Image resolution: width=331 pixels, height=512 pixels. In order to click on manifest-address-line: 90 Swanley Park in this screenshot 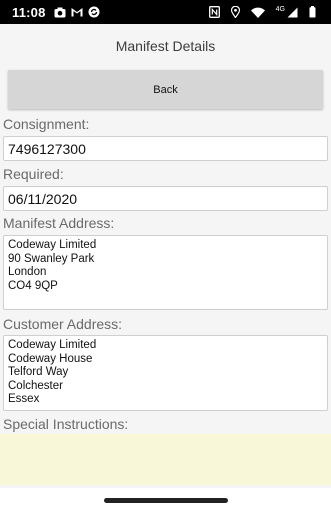, I will do `click(51, 258)`.